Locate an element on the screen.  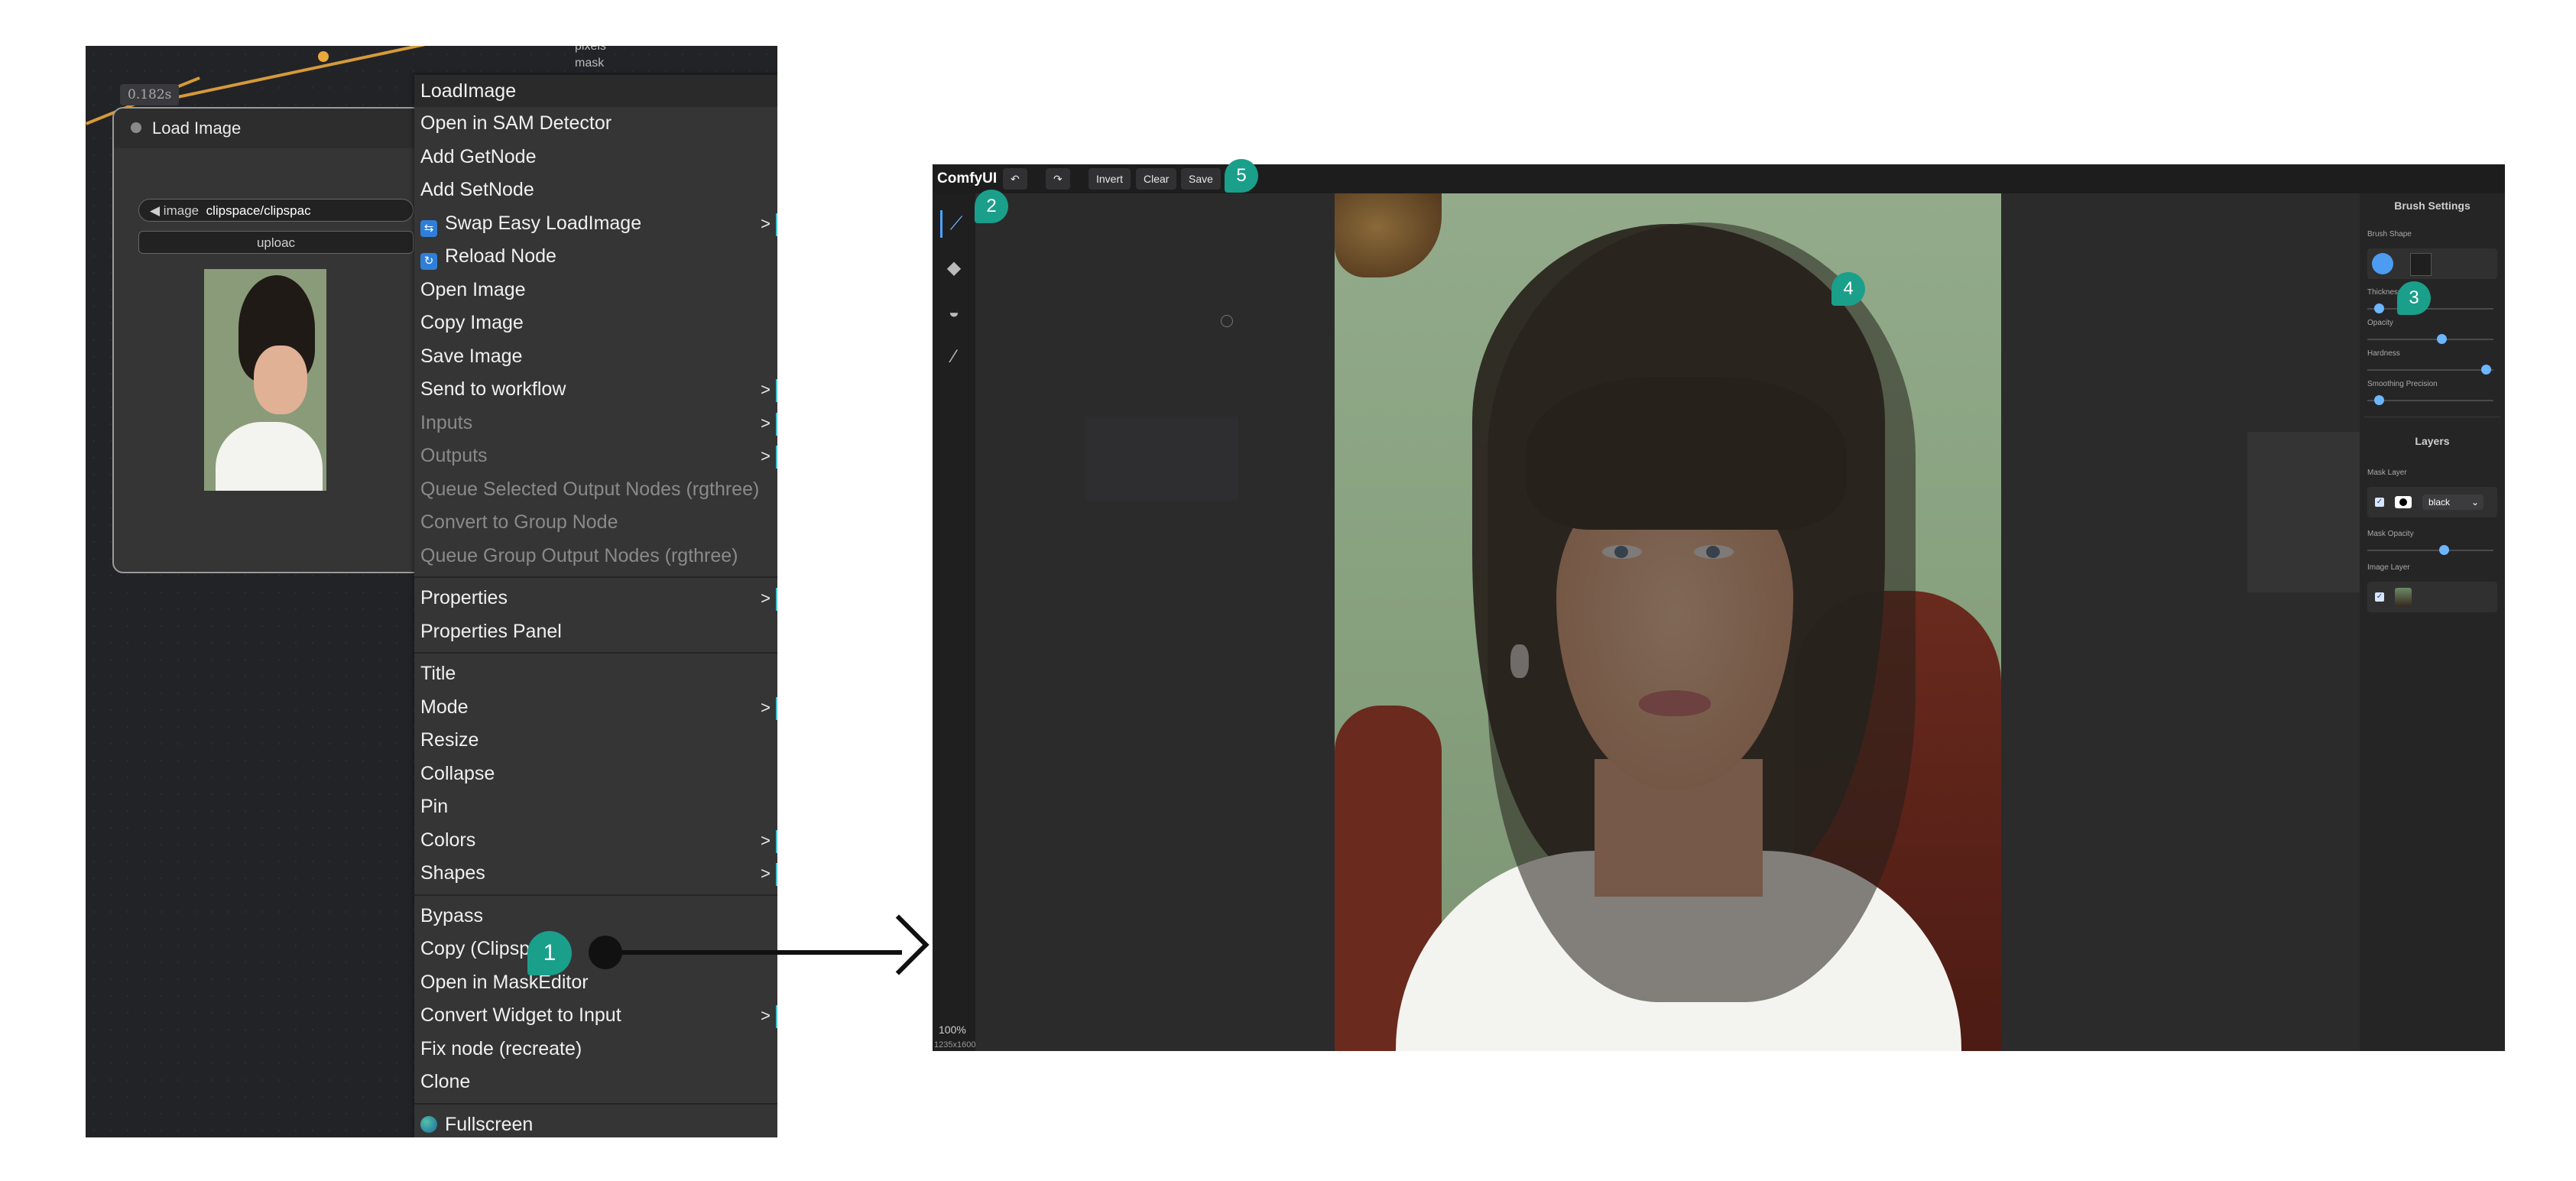
menu-item-save-image: Save Image is located at coordinates (595, 357).